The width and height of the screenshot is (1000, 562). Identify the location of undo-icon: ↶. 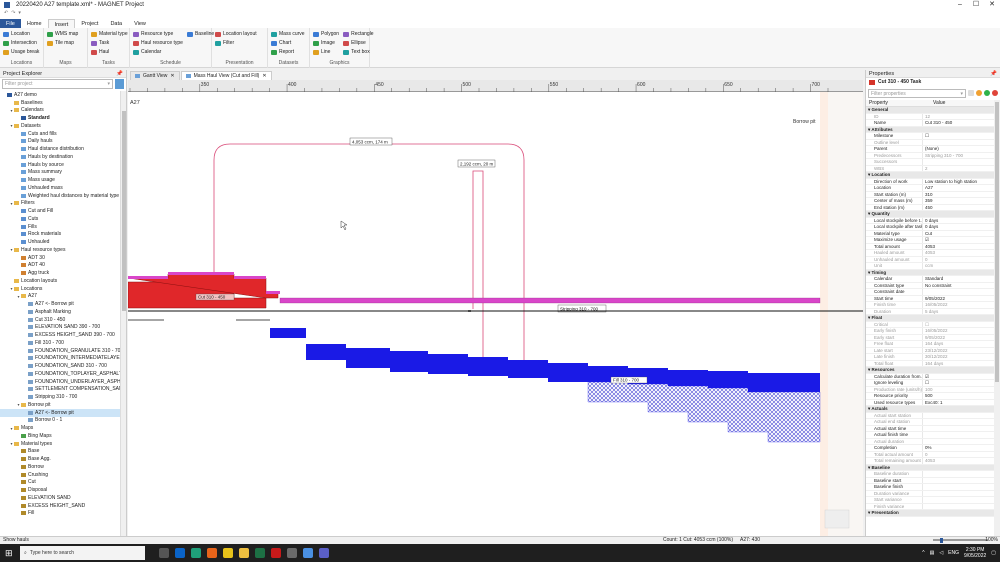
(6, 14).